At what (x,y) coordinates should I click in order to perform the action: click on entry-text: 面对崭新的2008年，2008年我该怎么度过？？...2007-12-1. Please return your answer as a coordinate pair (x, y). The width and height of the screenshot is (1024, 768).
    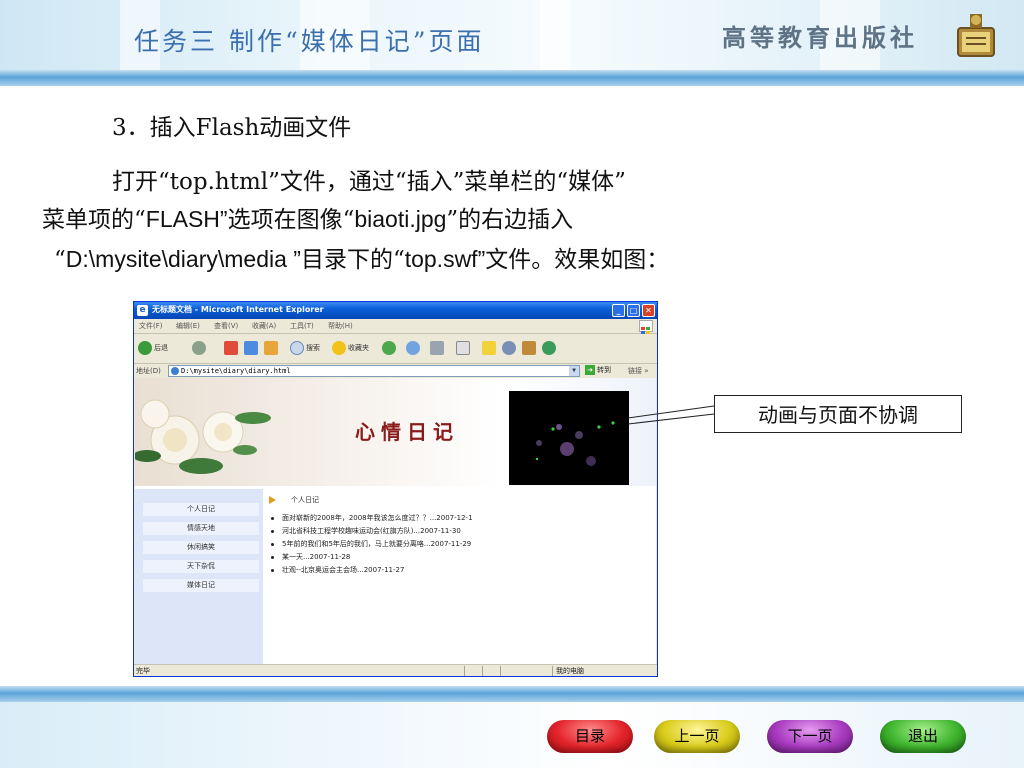
    Looking at the image, I should click on (377, 518).